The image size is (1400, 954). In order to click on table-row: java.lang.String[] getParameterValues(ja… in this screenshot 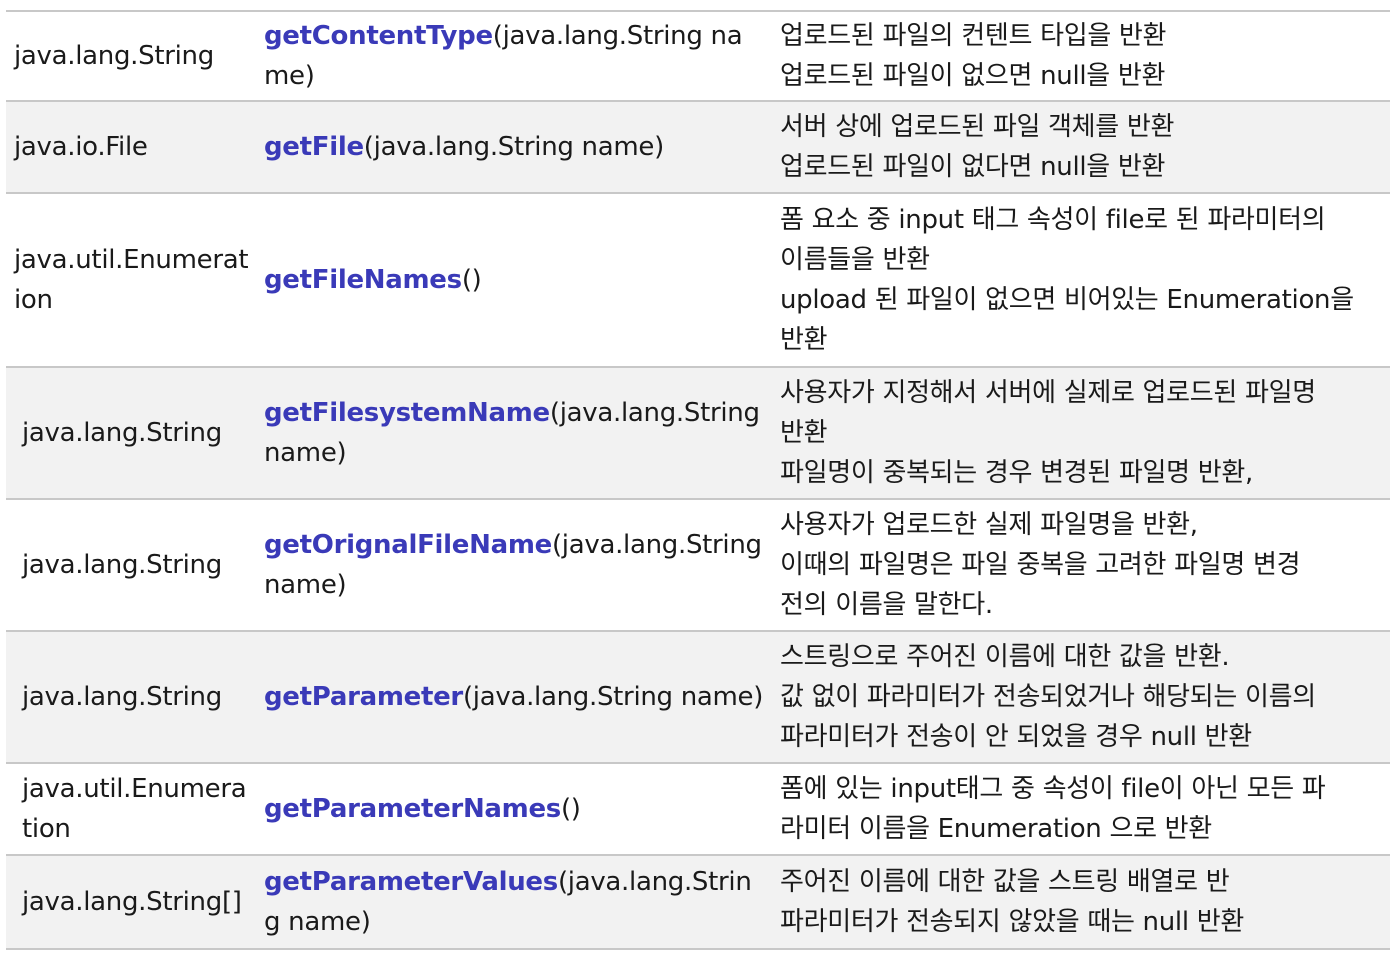, I will do `click(698, 903)`.